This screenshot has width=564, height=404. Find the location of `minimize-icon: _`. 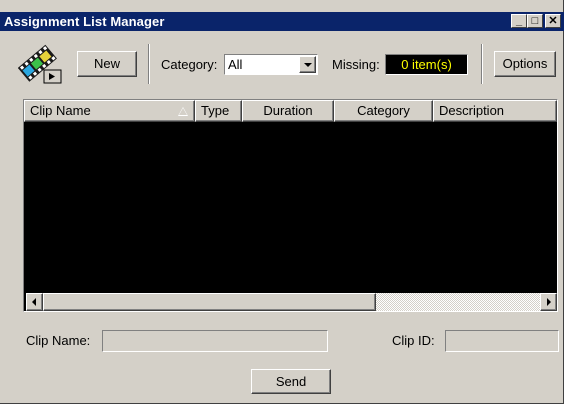

minimize-icon: _ is located at coordinates (519, 21).